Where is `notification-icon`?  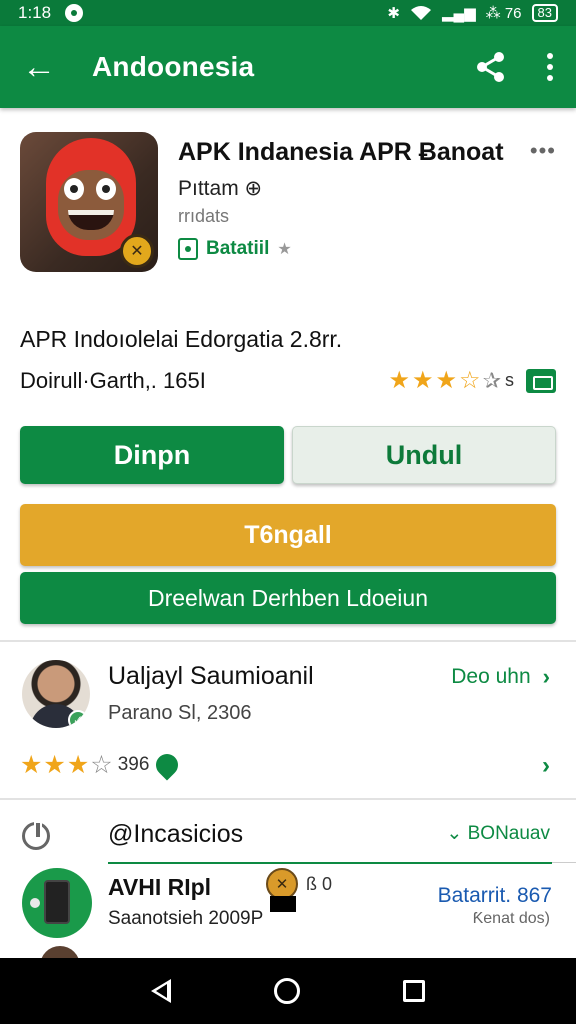 notification-icon is located at coordinates (74, 13).